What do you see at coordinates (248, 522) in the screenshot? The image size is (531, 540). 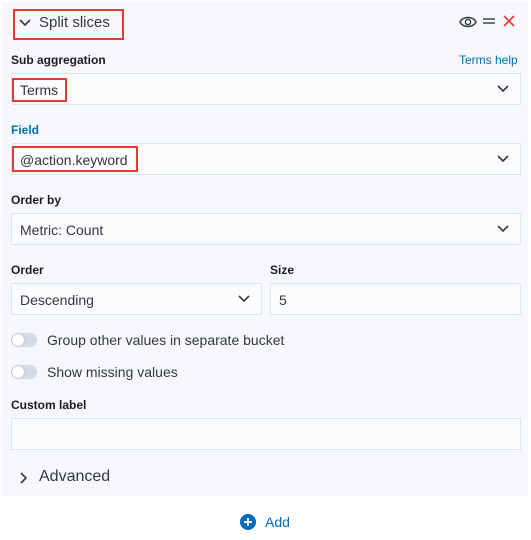 I see `plus-circle-icon` at bounding box center [248, 522].